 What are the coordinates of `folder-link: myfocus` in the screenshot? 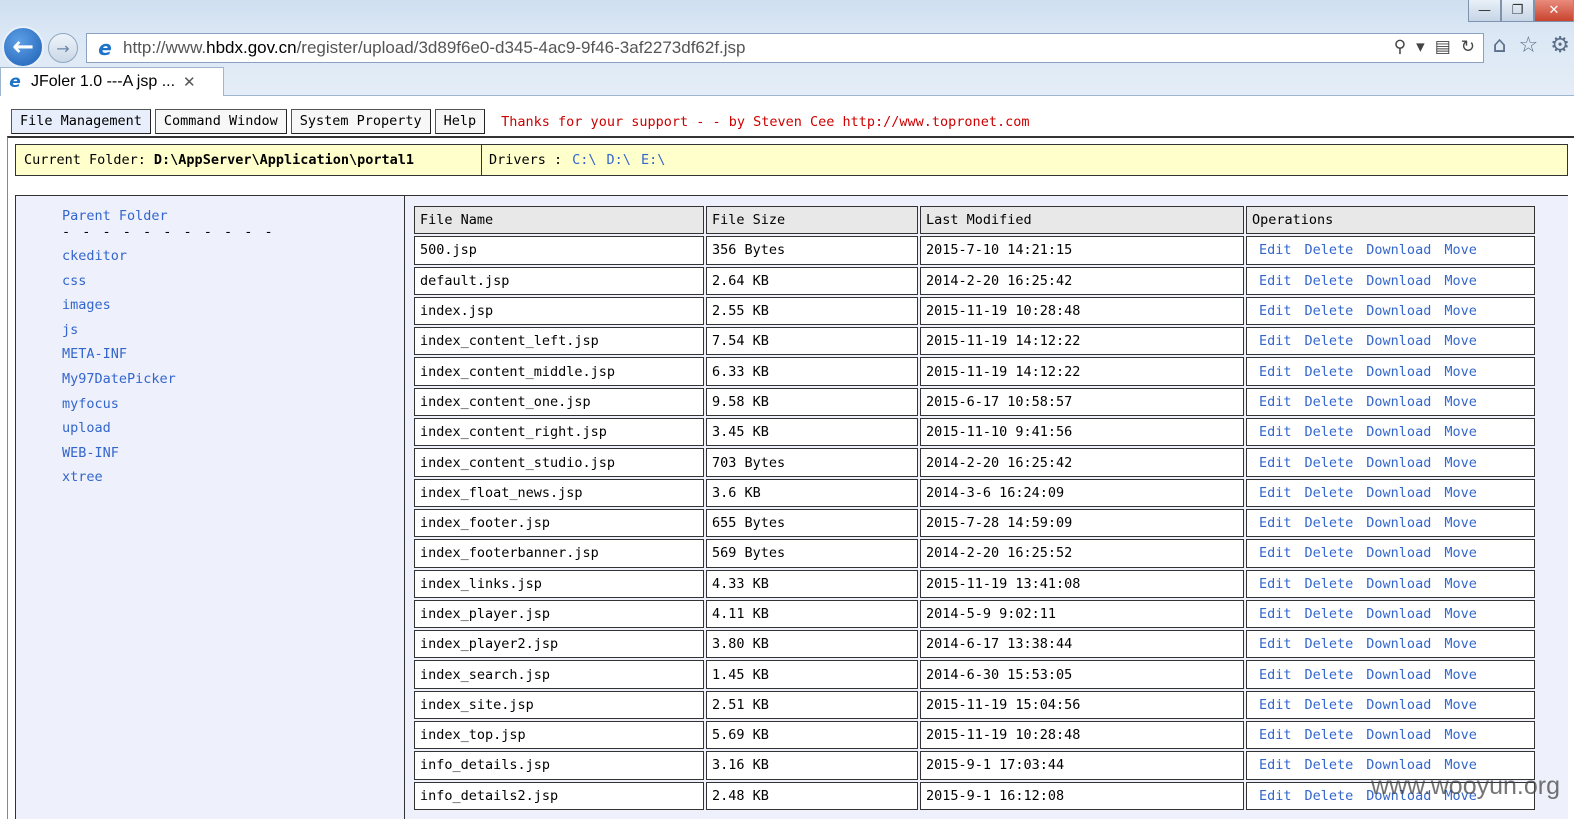 It's located at (119, 408).